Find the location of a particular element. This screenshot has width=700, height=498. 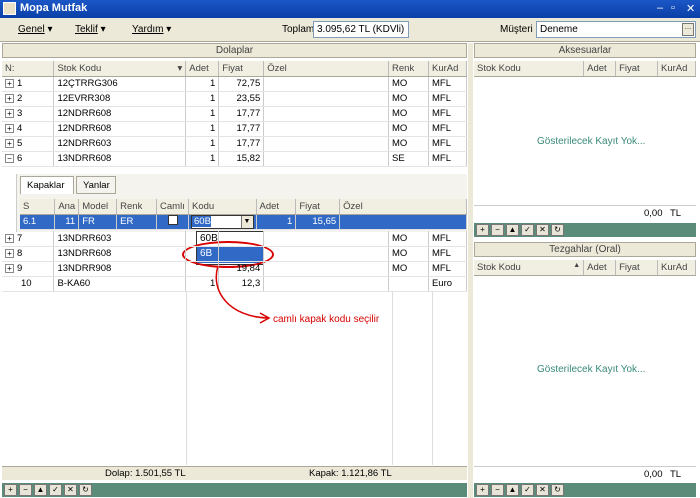

kapak-total: Kapak: 1.121,86 TL is located at coordinates (350, 473).